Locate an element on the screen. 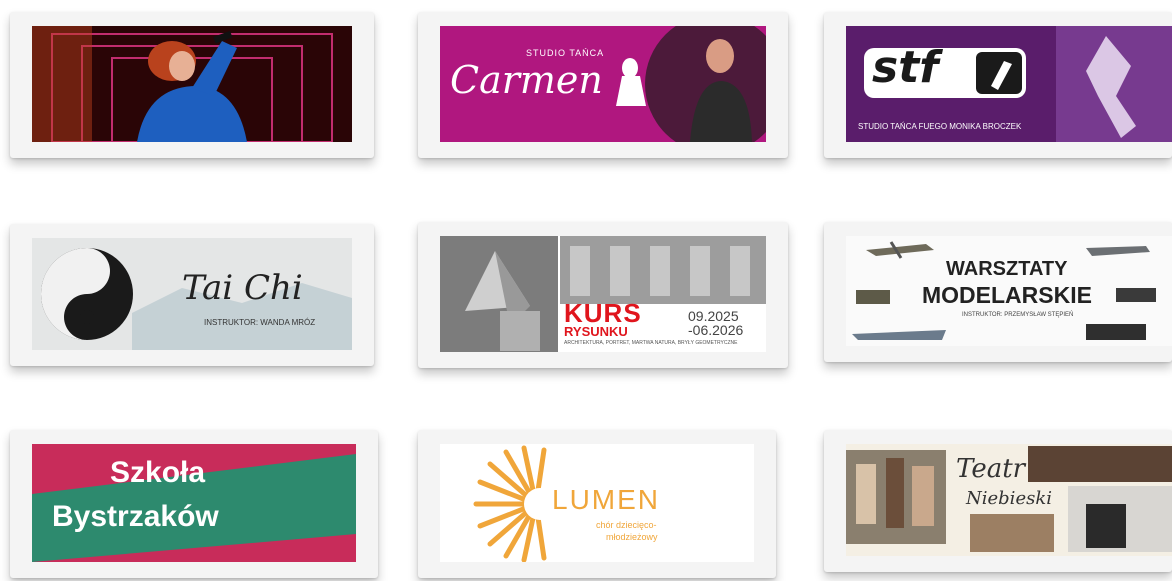  lumen-title: LUMEN is located at coordinates (606, 499).